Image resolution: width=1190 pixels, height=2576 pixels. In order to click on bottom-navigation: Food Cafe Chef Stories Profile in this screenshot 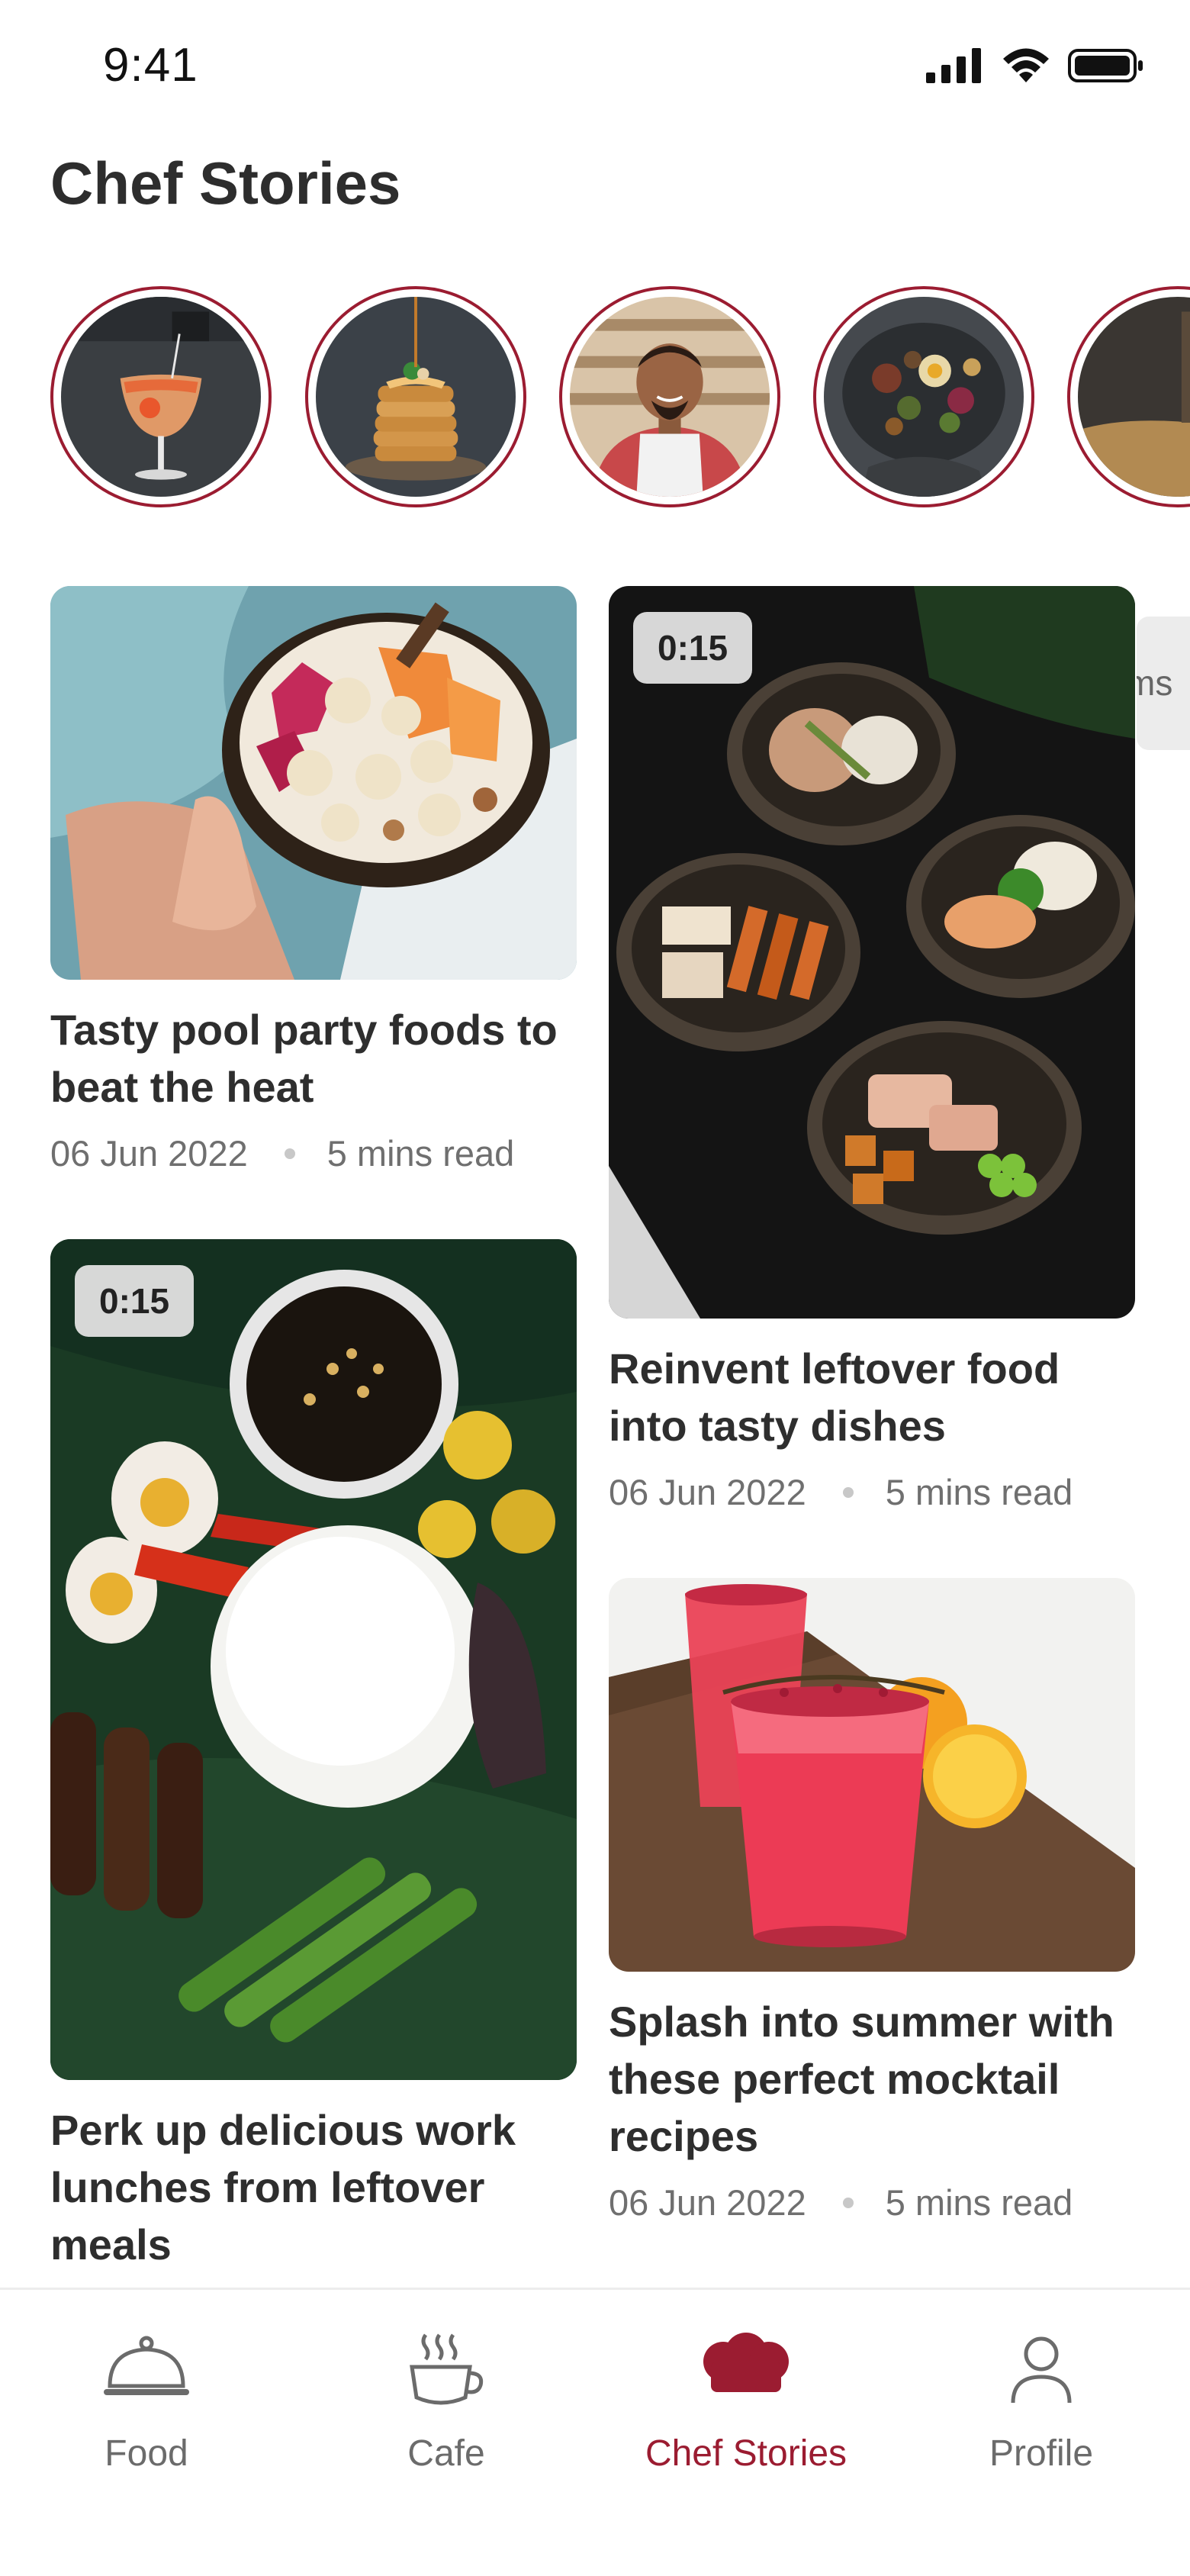, I will do `click(595, 2432)`.